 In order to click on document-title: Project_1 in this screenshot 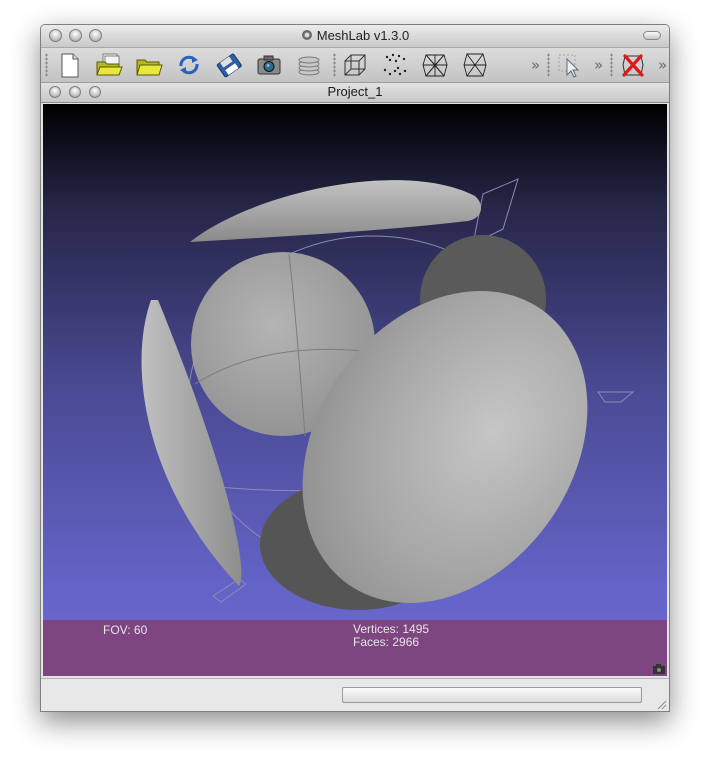, I will do `click(355, 91)`.